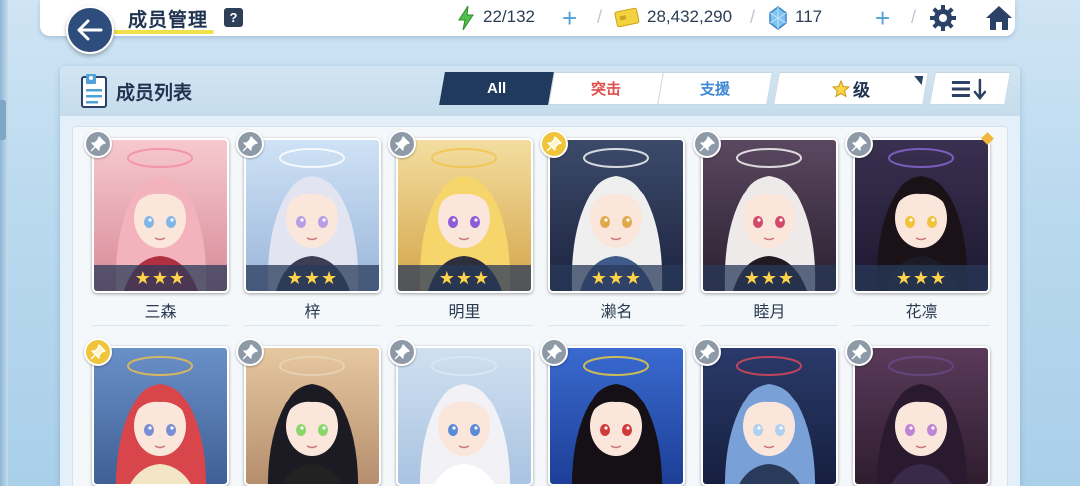 This screenshot has width=1080, height=486. I want to click on page-title: 成员管理, so click(168, 20).